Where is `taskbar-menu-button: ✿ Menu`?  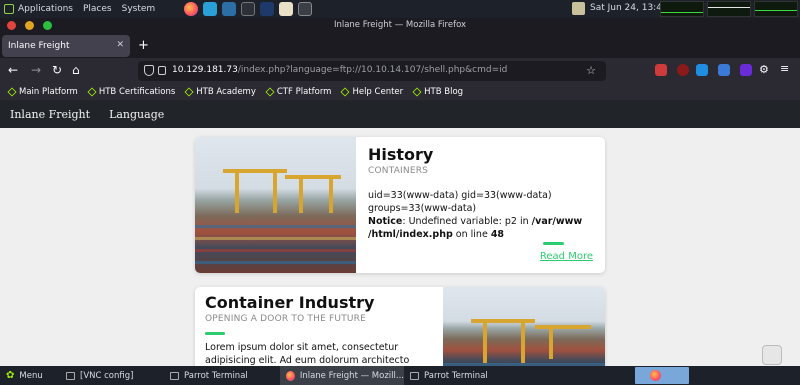
taskbar-menu-button: ✿ Menu is located at coordinates (30, 375).